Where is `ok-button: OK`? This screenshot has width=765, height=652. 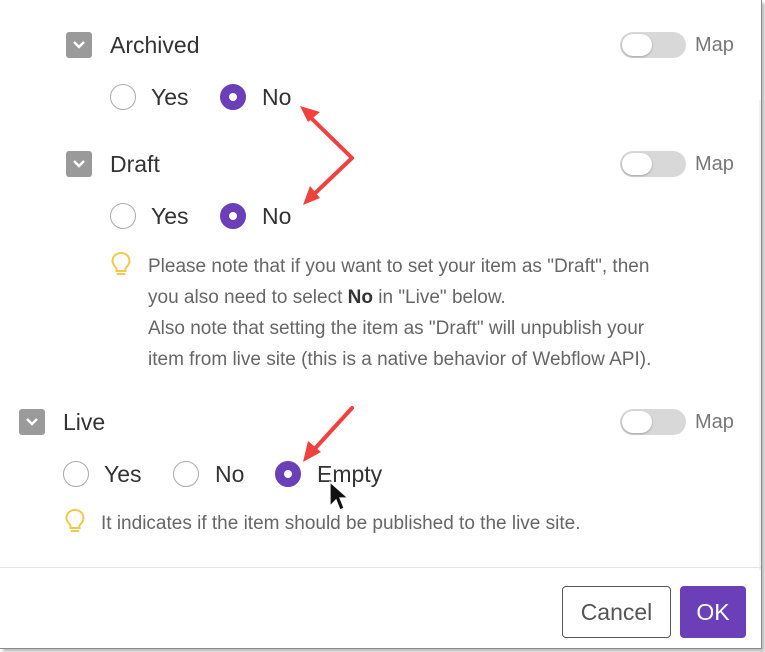
ok-button: OK is located at coordinates (713, 612).